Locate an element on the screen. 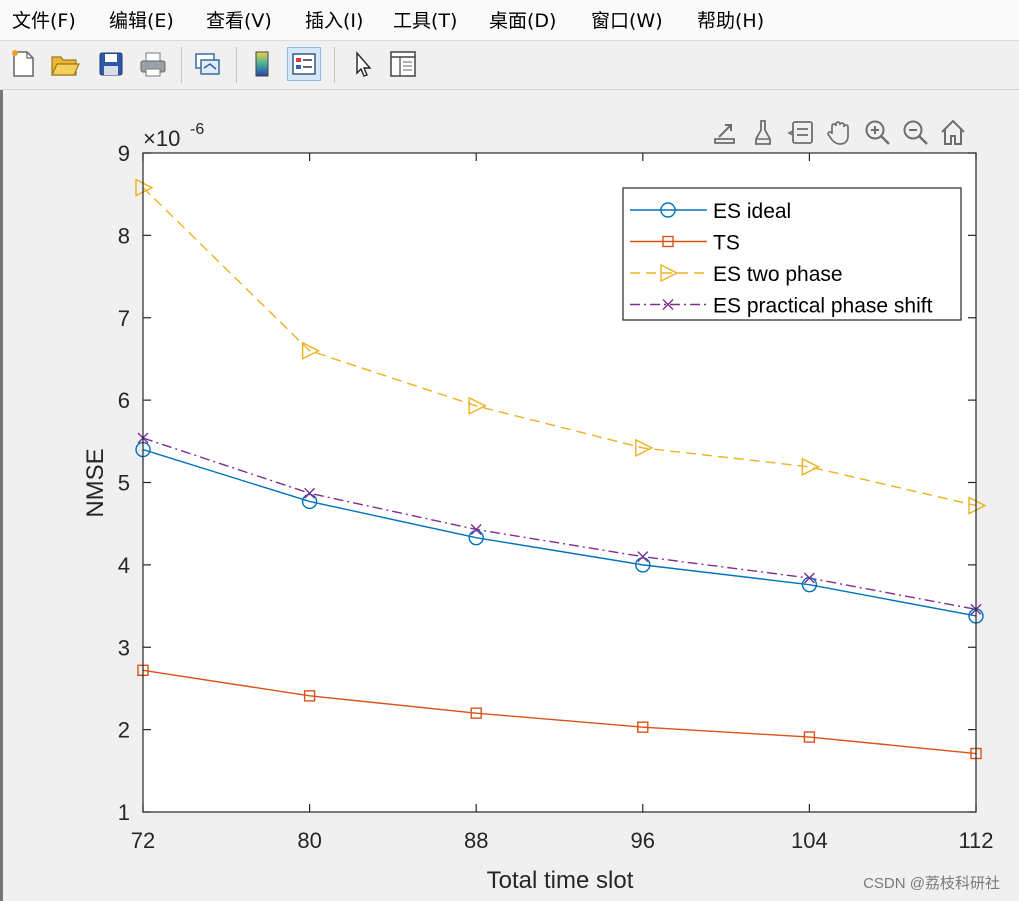 The image size is (1019, 901). edit-plot-icon is located at coordinates (362, 64).